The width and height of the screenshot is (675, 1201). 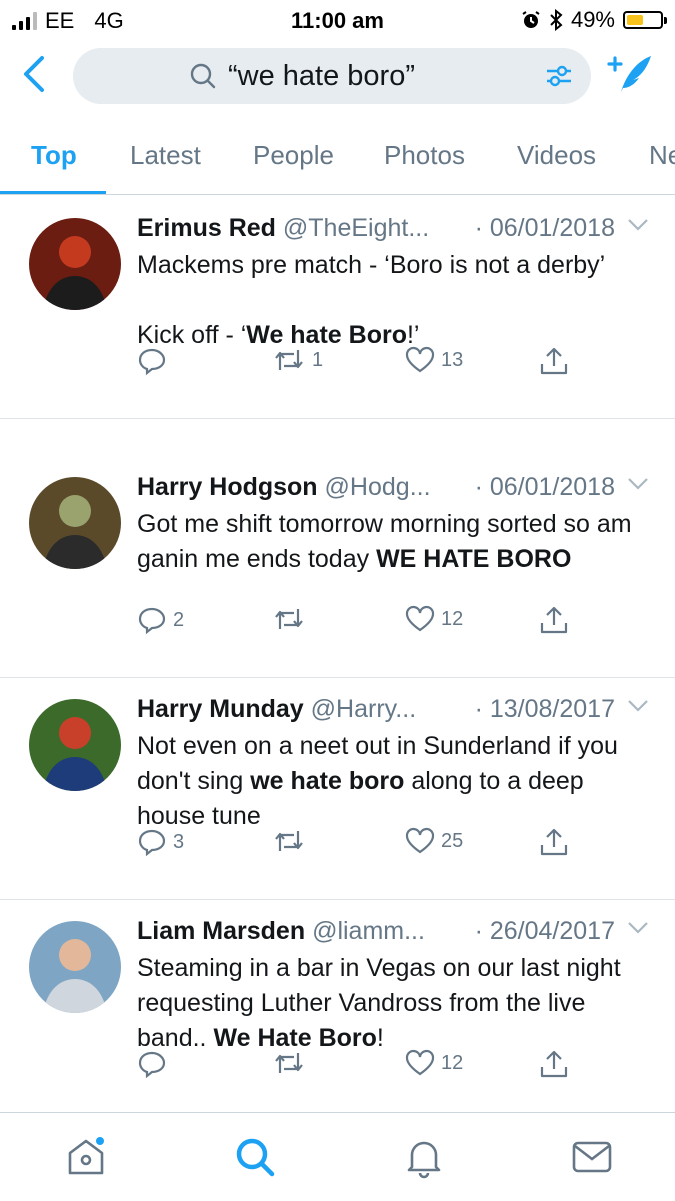 I want to click on tweet-date: · 26/04/2017, so click(x=544, y=931).